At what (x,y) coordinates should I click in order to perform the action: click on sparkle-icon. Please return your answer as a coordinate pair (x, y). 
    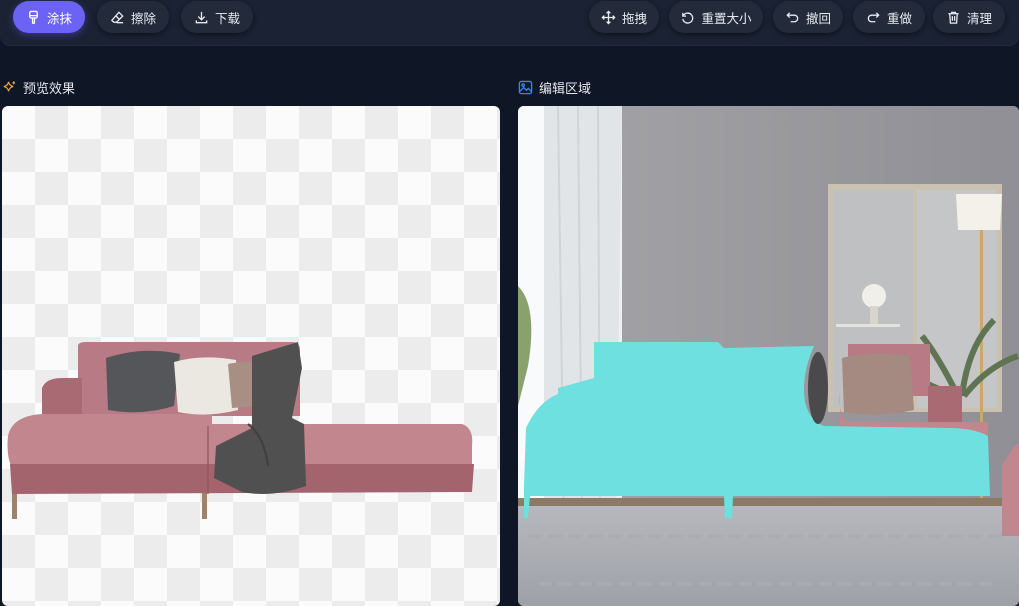
    Looking at the image, I should click on (9, 85).